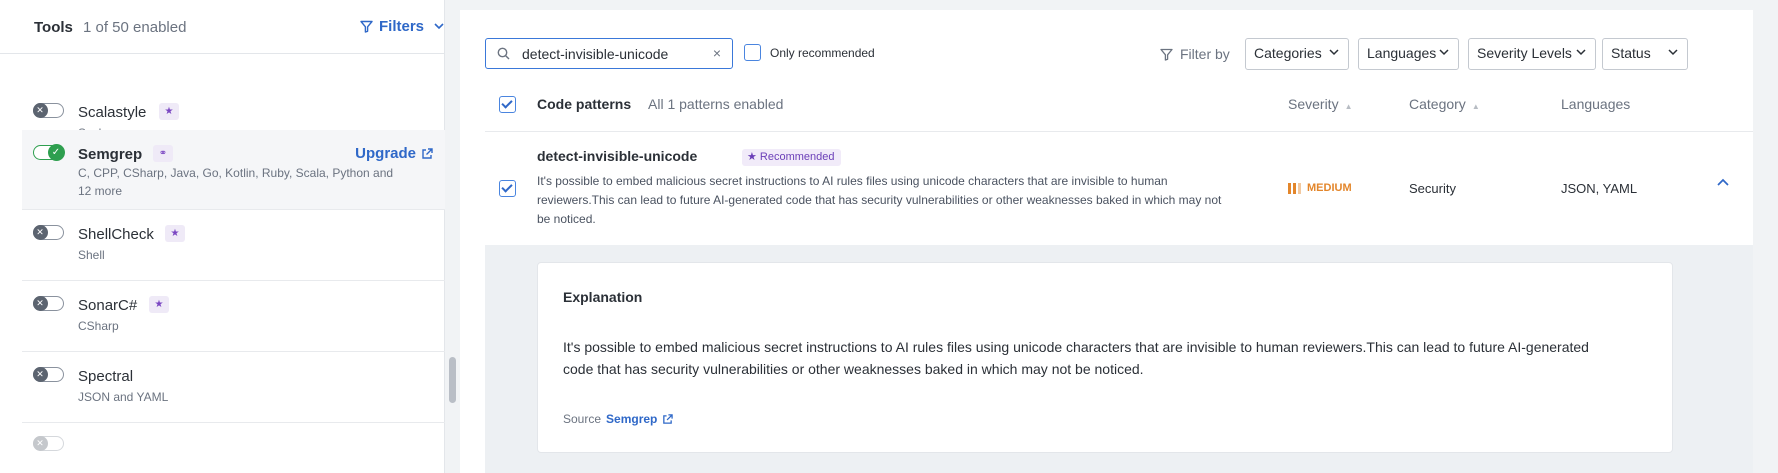  I want to click on only-recommended-checkbox: Only recommended, so click(809, 52).